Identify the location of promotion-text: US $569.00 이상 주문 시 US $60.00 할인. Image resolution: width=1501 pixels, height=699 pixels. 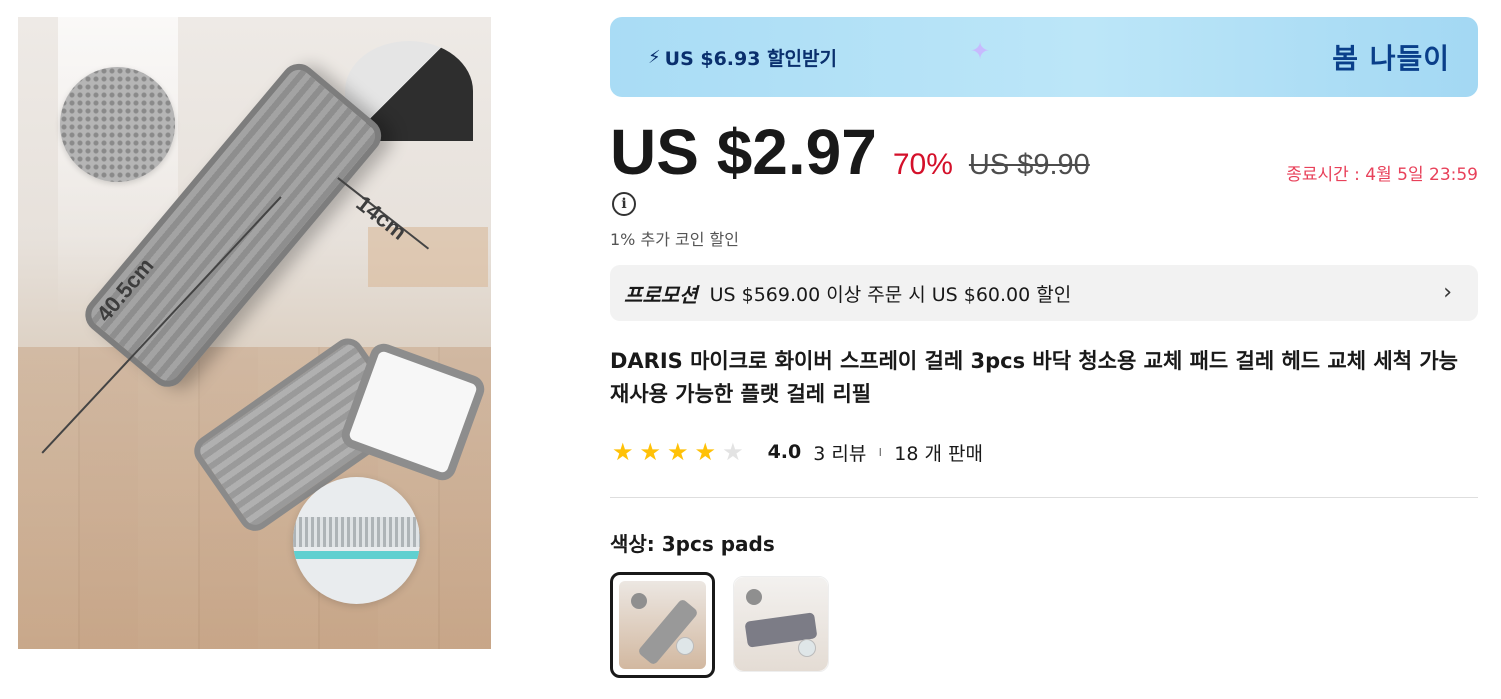
(890, 294).